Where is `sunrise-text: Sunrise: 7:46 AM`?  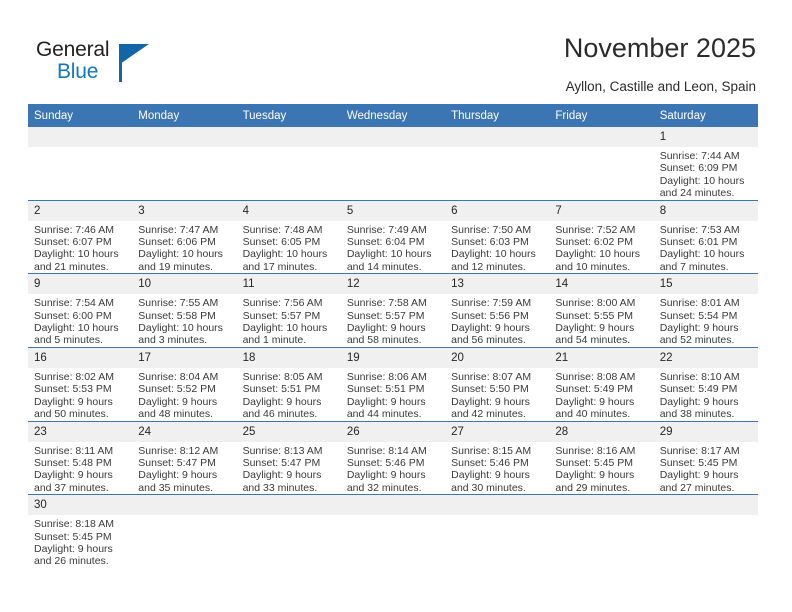
sunrise-text: Sunrise: 7:46 AM is located at coordinates (74, 229).